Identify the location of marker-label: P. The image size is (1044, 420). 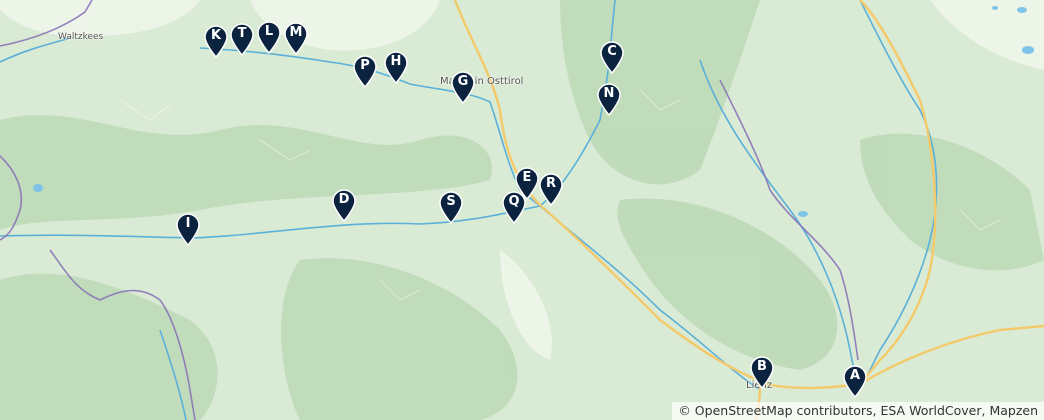
(365, 65).